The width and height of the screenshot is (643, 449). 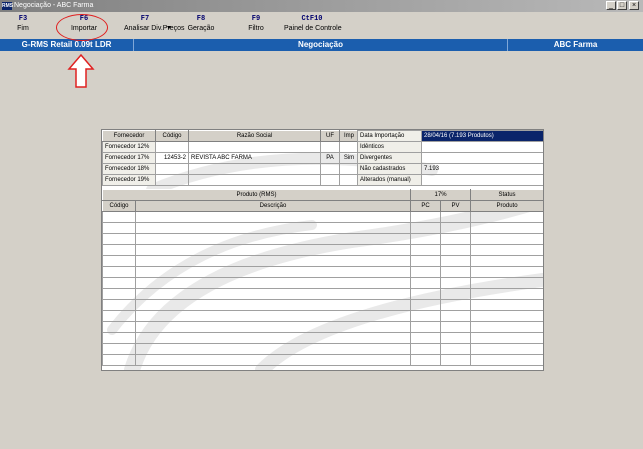 What do you see at coordinates (611, 5) in the screenshot?
I see `minimize-button: _` at bounding box center [611, 5].